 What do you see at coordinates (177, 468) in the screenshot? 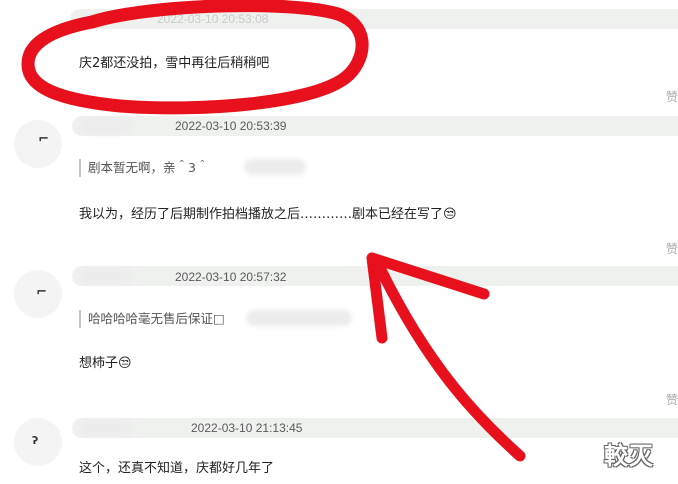
I see `comment-text: 这个，还真不知道，庆都好几年了` at bounding box center [177, 468].